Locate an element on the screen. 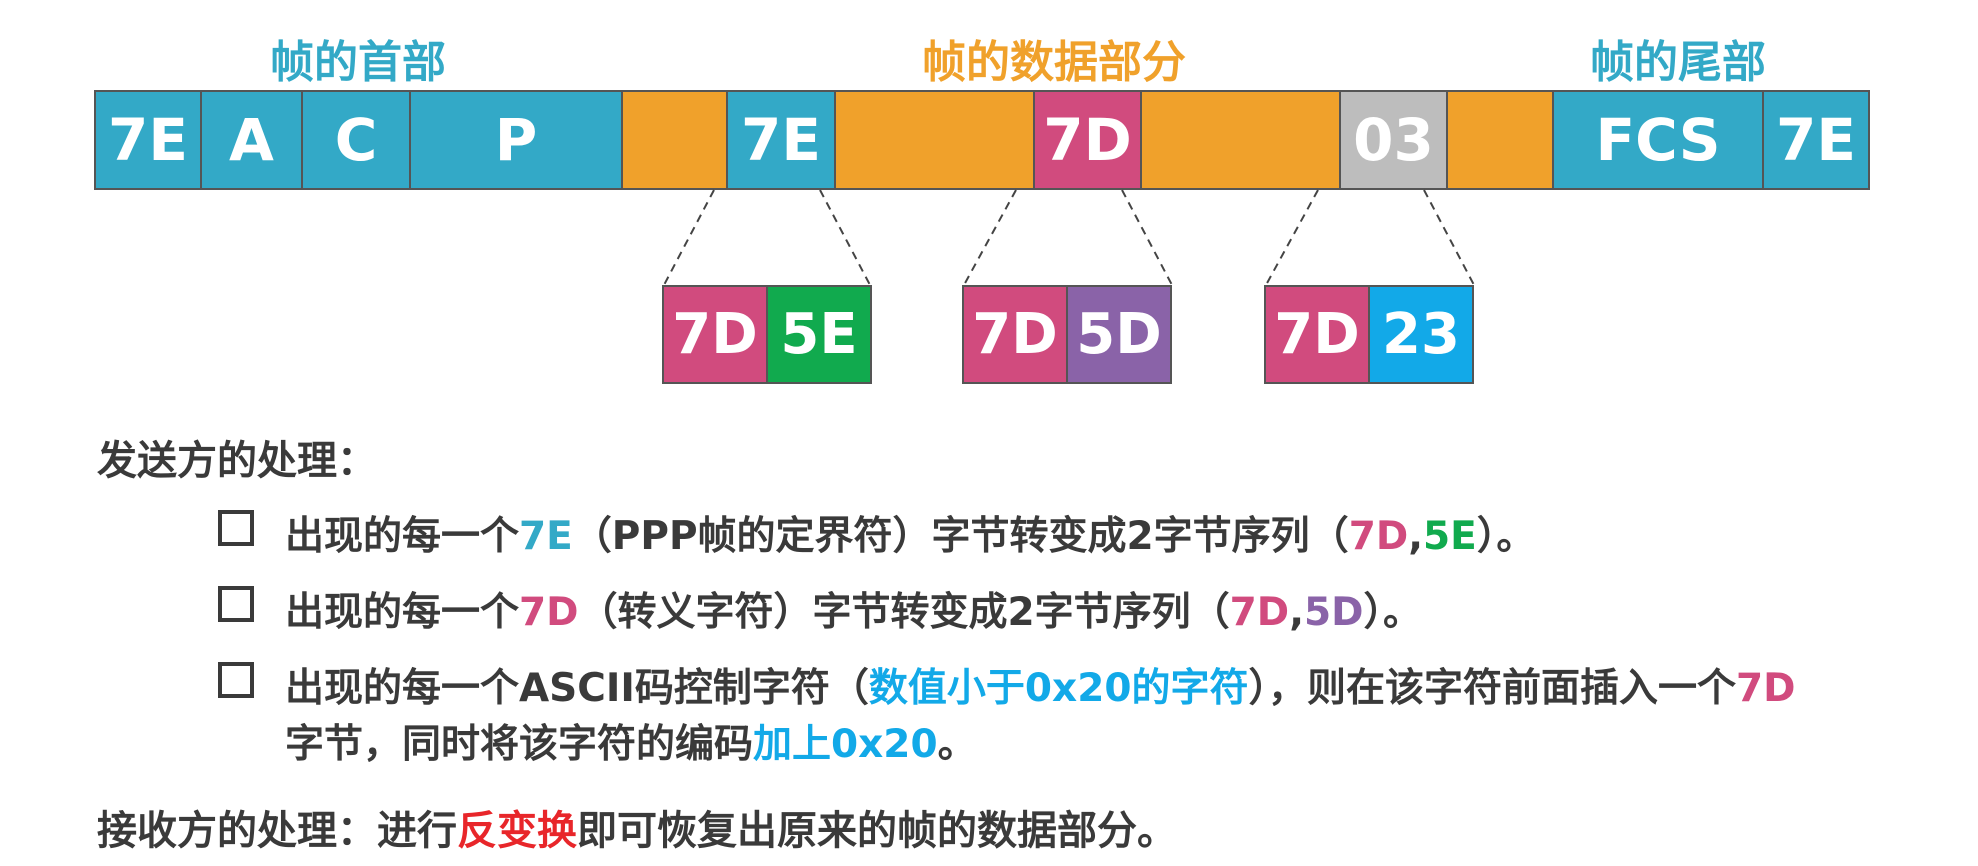 The height and width of the screenshot is (866, 1978). expansion-7d: 7D 5D is located at coordinates (1067, 334).